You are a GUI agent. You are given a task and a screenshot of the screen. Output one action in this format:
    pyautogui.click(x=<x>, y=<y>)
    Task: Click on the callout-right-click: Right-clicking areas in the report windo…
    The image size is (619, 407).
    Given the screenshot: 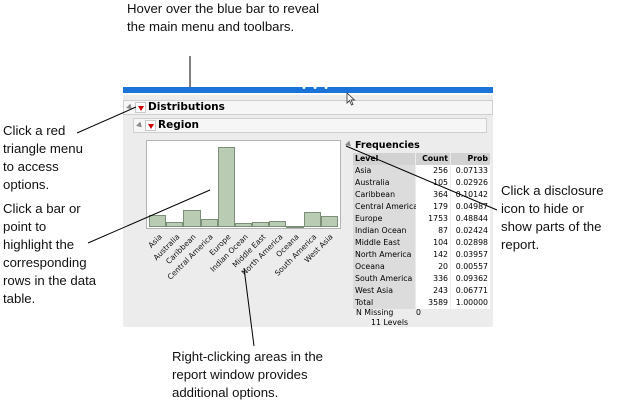 What is the action you would take?
    pyautogui.click(x=247, y=375)
    